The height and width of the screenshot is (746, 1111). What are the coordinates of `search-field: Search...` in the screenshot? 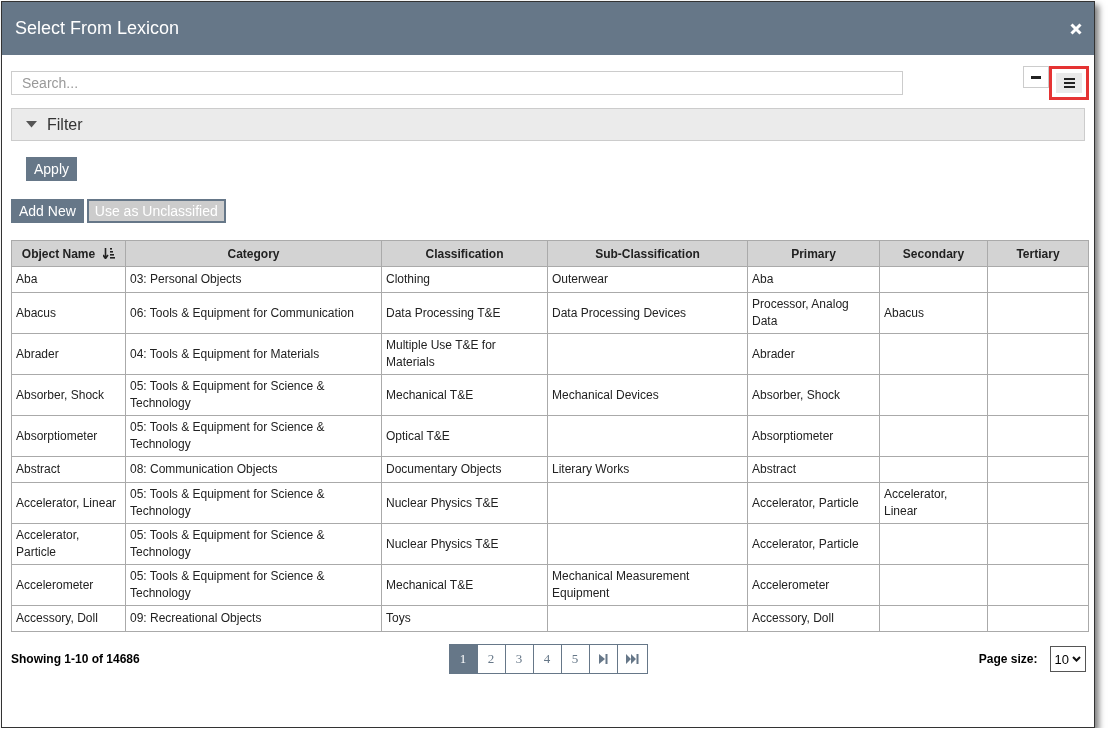 It's located at (457, 83).